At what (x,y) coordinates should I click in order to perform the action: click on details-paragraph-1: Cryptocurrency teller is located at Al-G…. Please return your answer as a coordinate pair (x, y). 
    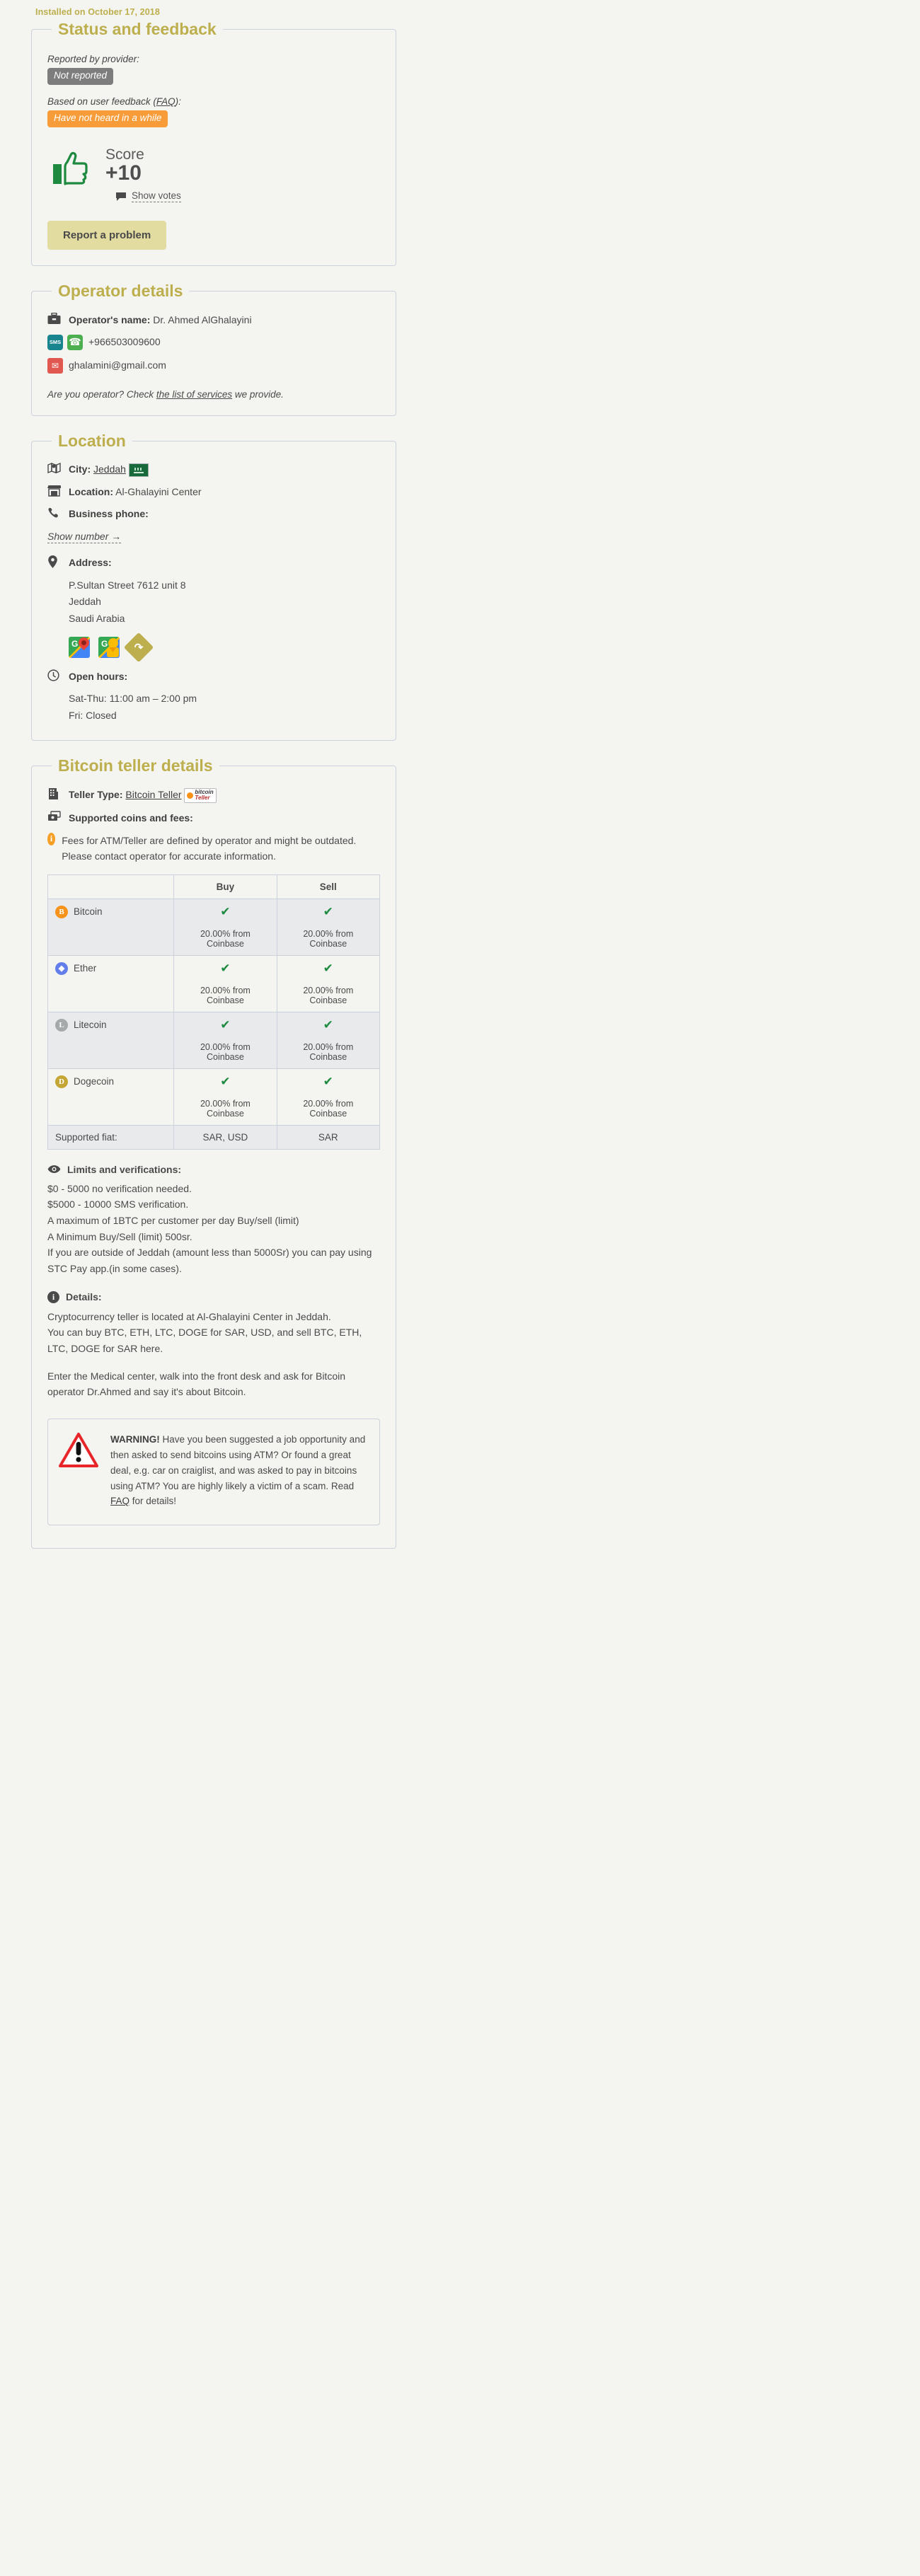
    Looking at the image, I should click on (214, 1333).